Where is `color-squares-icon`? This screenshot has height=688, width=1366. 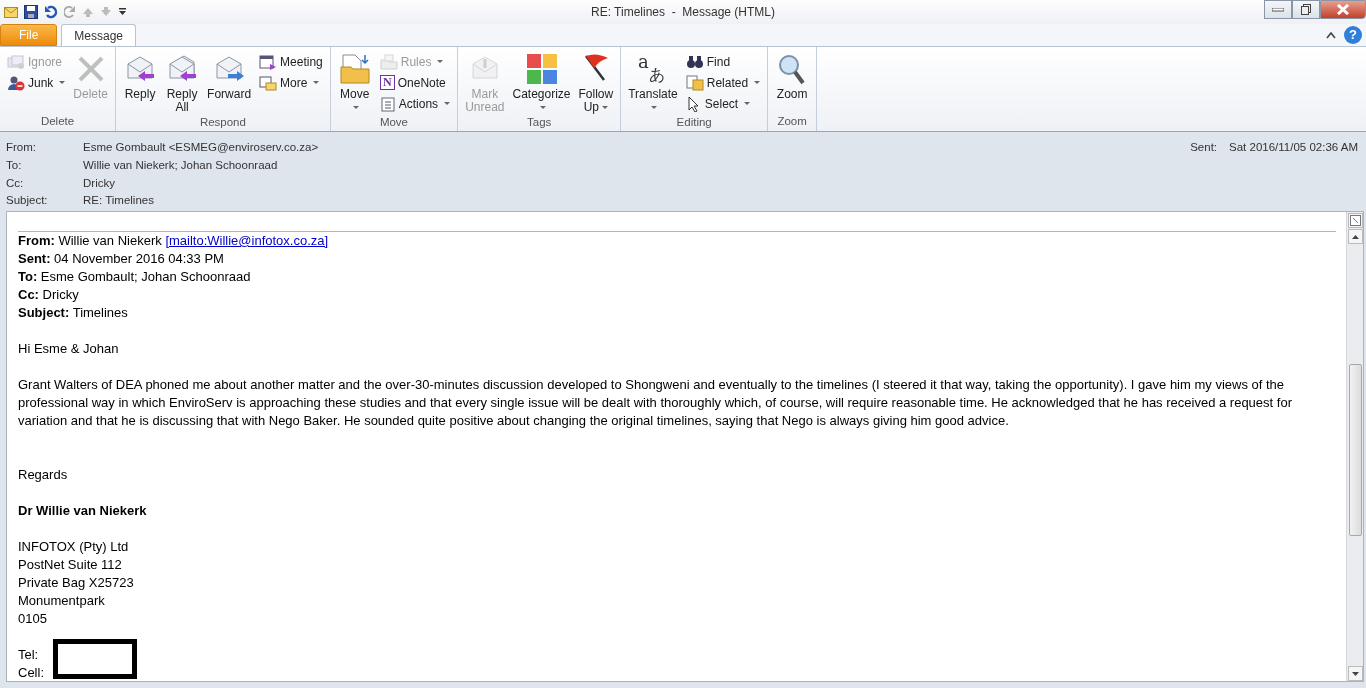 color-squares-icon is located at coordinates (541, 69).